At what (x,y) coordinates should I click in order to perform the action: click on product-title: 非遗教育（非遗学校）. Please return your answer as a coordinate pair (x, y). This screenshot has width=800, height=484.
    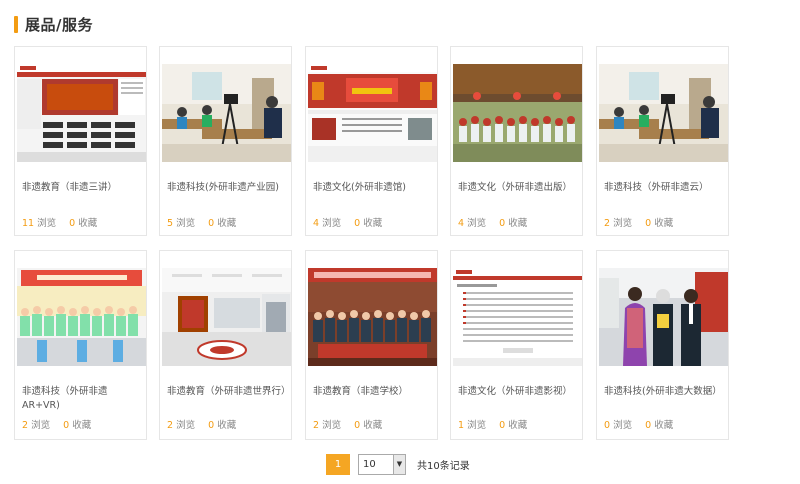
    Looking at the image, I should click on (373, 392).